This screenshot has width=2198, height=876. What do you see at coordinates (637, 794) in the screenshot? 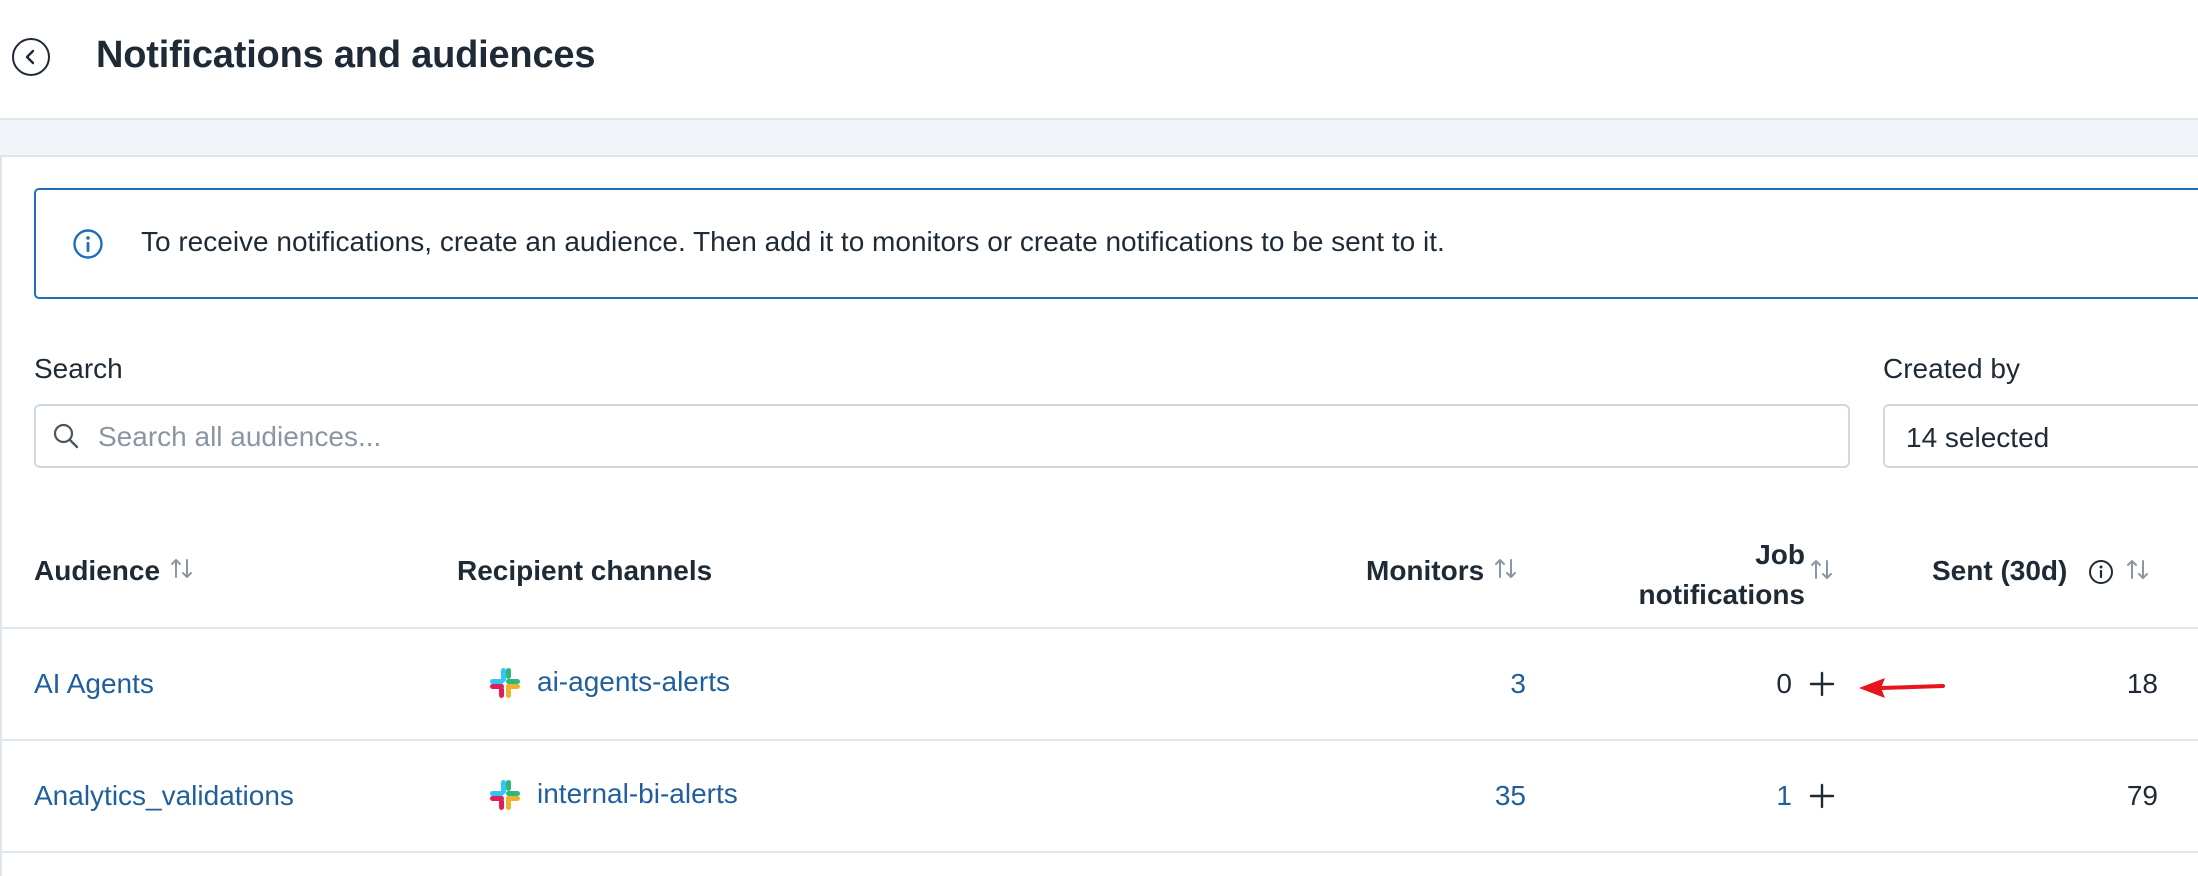
I see `channel-link: internal-bi-alerts` at bounding box center [637, 794].